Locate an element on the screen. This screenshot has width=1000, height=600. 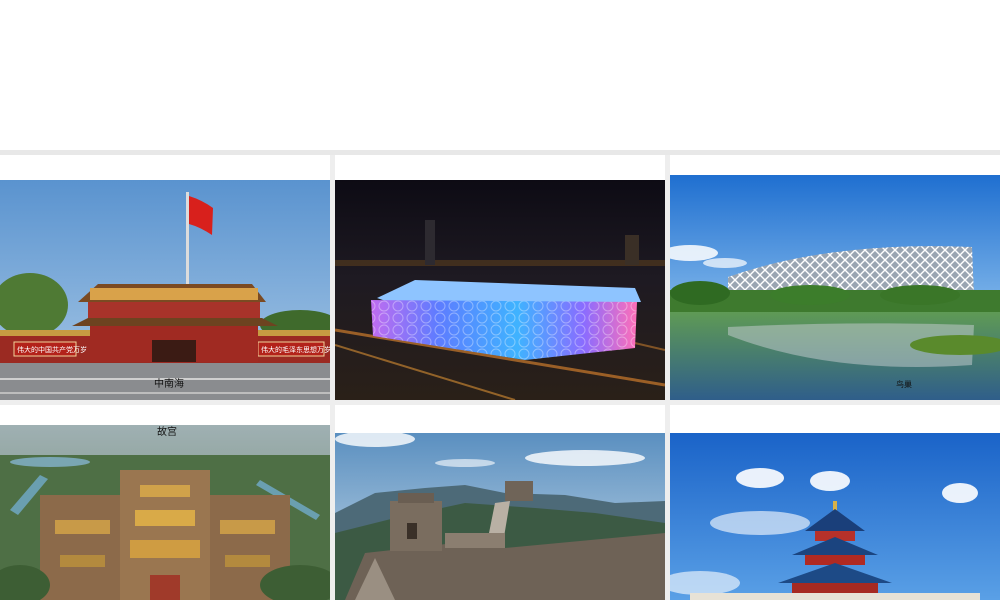
zhongnanhai-caption: 中南海 is located at coordinates (169, 384).